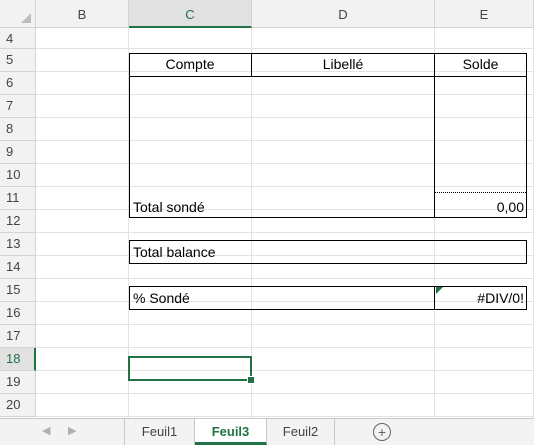 The image size is (534, 445). Describe the element at coordinates (18, 83) in the screenshot. I see `row-header-6: 6` at that location.